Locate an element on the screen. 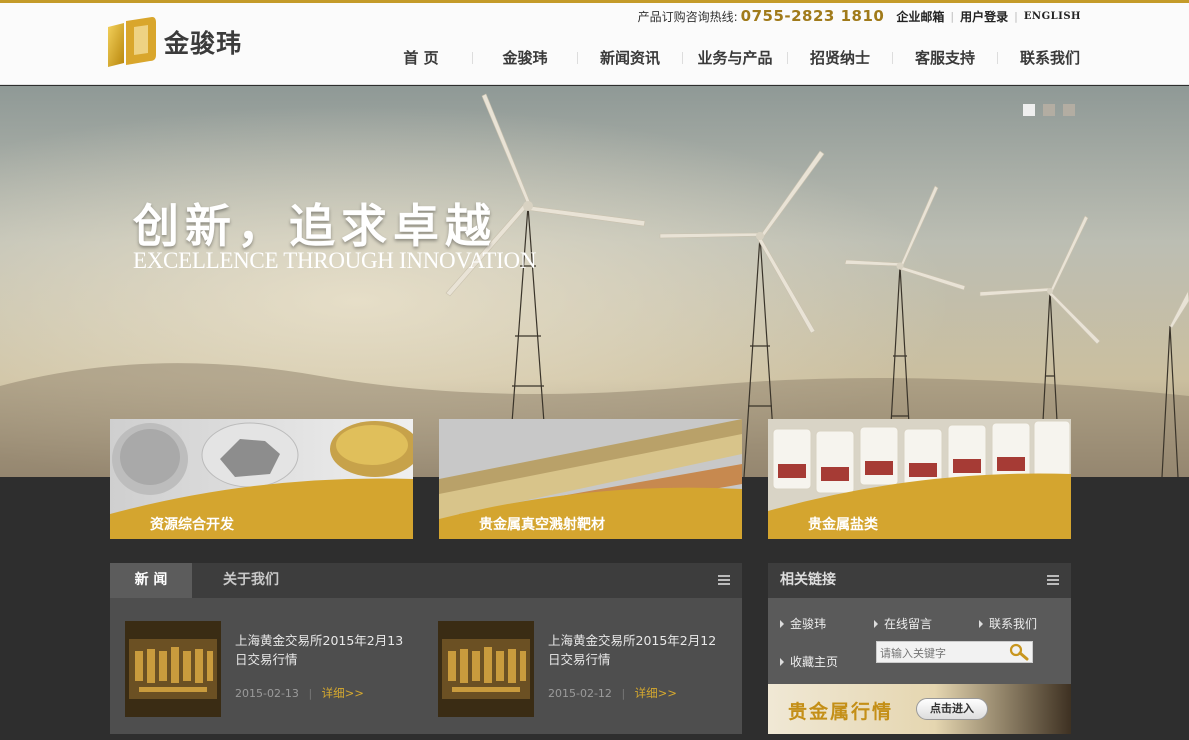 The image size is (1189, 740). hotline-number: 0755-2823 1810 is located at coordinates (812, 16).